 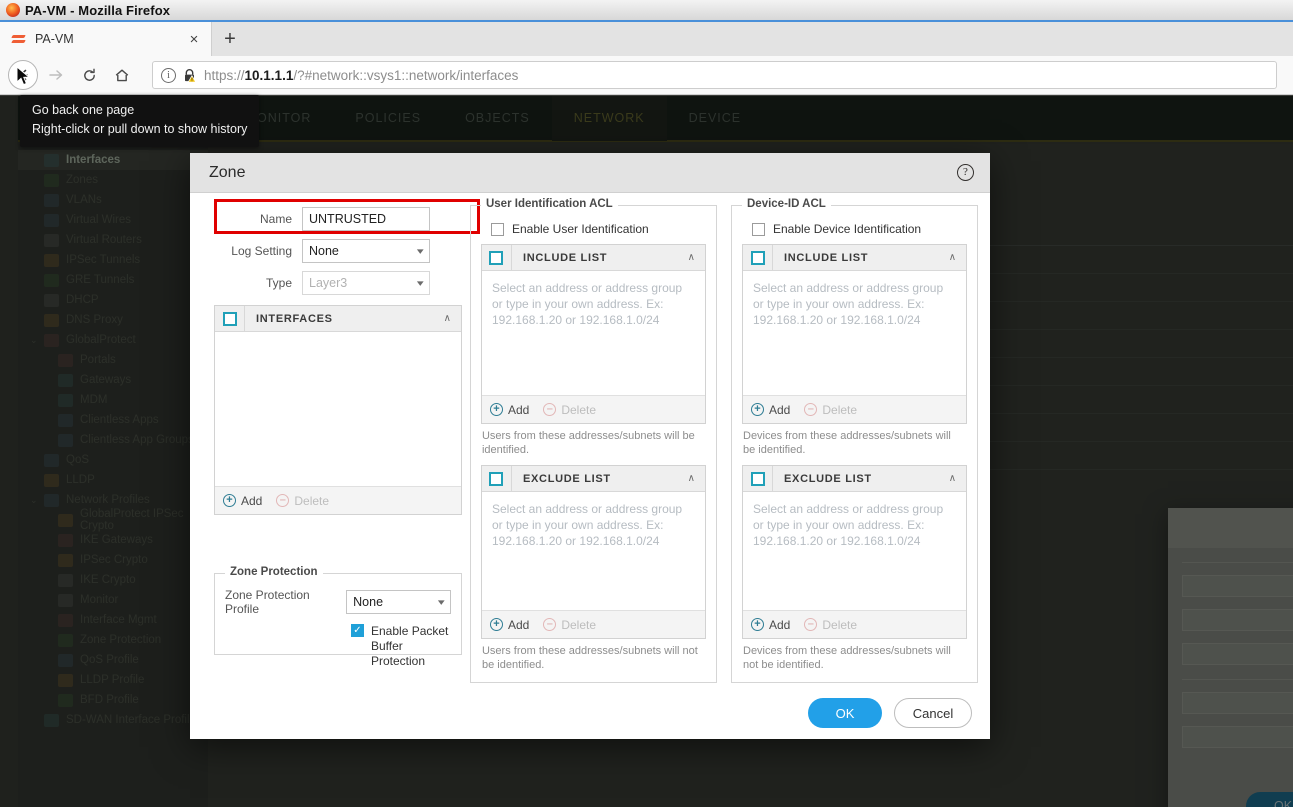 I want to click on nav-device: DEVICE, so click(x=715, y=118).